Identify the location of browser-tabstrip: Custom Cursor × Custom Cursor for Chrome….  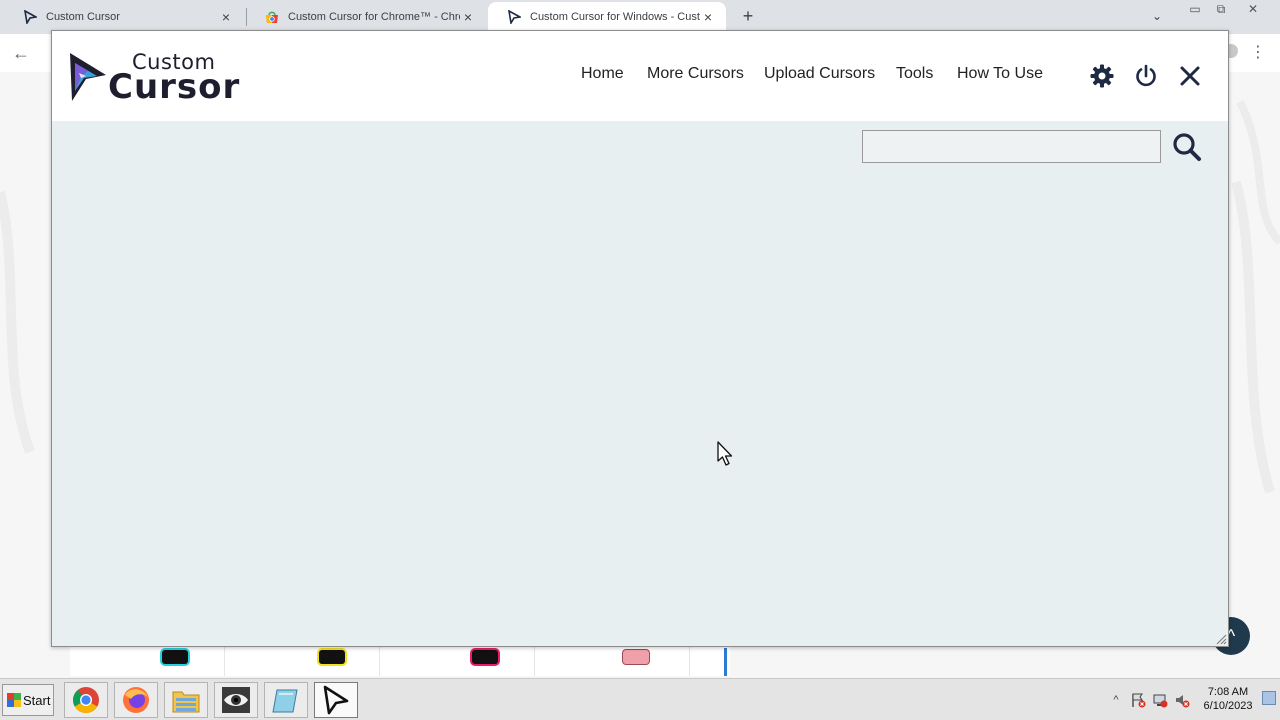
(640, 17).